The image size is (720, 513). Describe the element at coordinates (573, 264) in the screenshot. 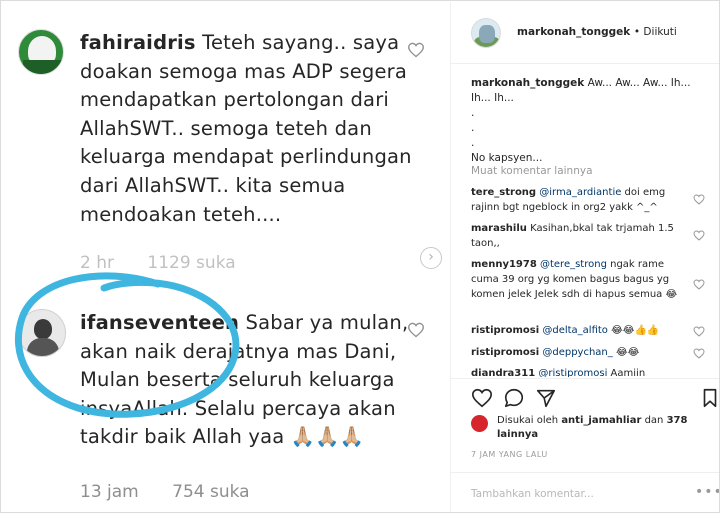

I see `comment-mention: @tere_strong` at that location.